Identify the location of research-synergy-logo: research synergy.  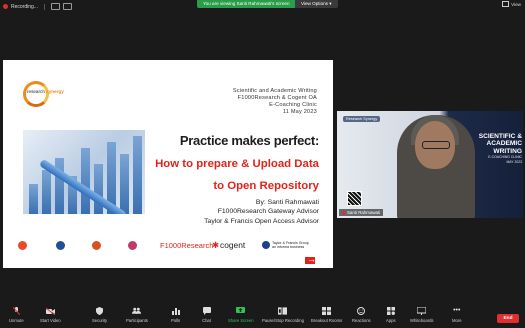
(47, 95).